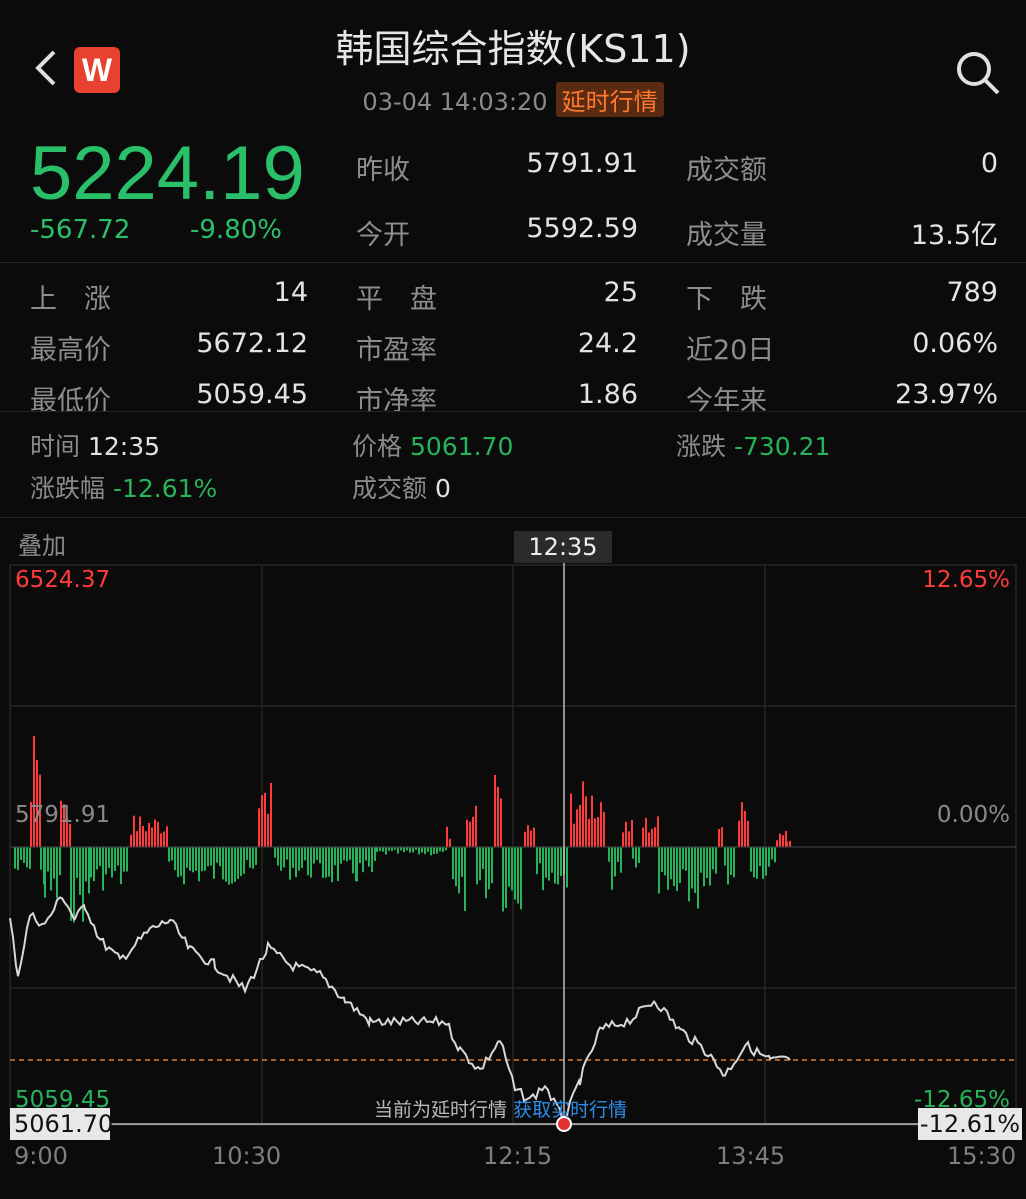 The width and height of the screenshot is (1026, 1199). Describe the element at coordinates (400, 1013) in the screenshot. I see `price-line` at that location.